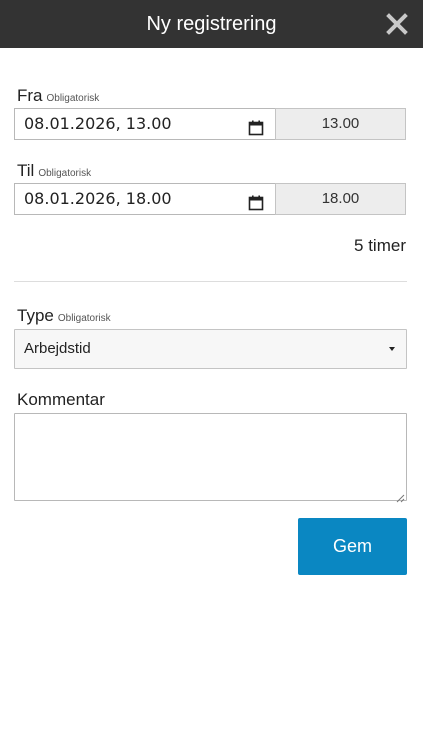 Image resolution: width=423 pixels, height=751 pixels. What do you see at coordinates (380, 245) in the screenshot?
I see `duration-text: 5 timer` at bounding box center [380, 245].